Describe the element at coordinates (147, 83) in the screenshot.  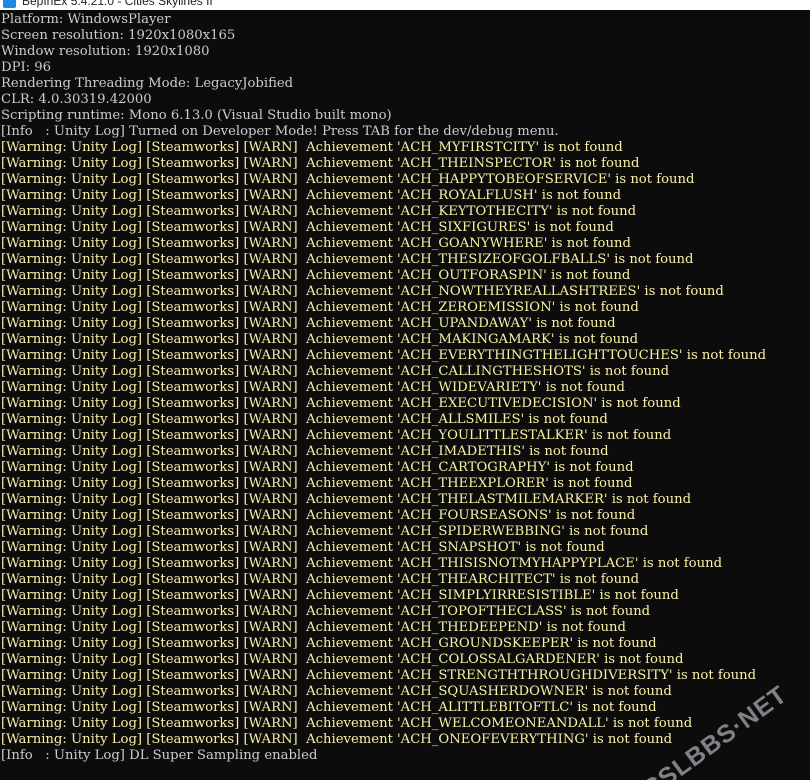
I see `log-line: Rendering Threading Mode: LegacyJobified` at that location.